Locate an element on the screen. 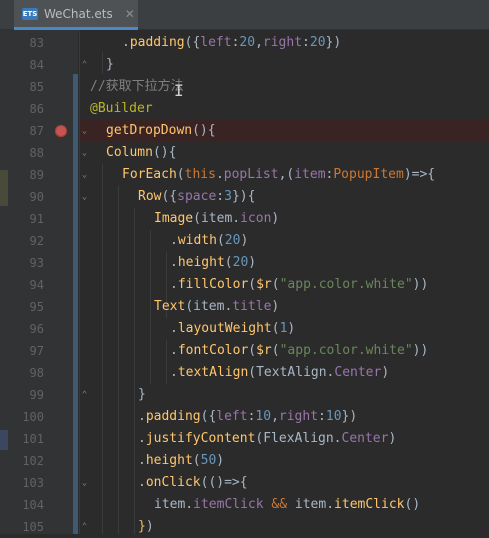  code-line-93: 93 .height(20) is located at coordinates (244, 263).